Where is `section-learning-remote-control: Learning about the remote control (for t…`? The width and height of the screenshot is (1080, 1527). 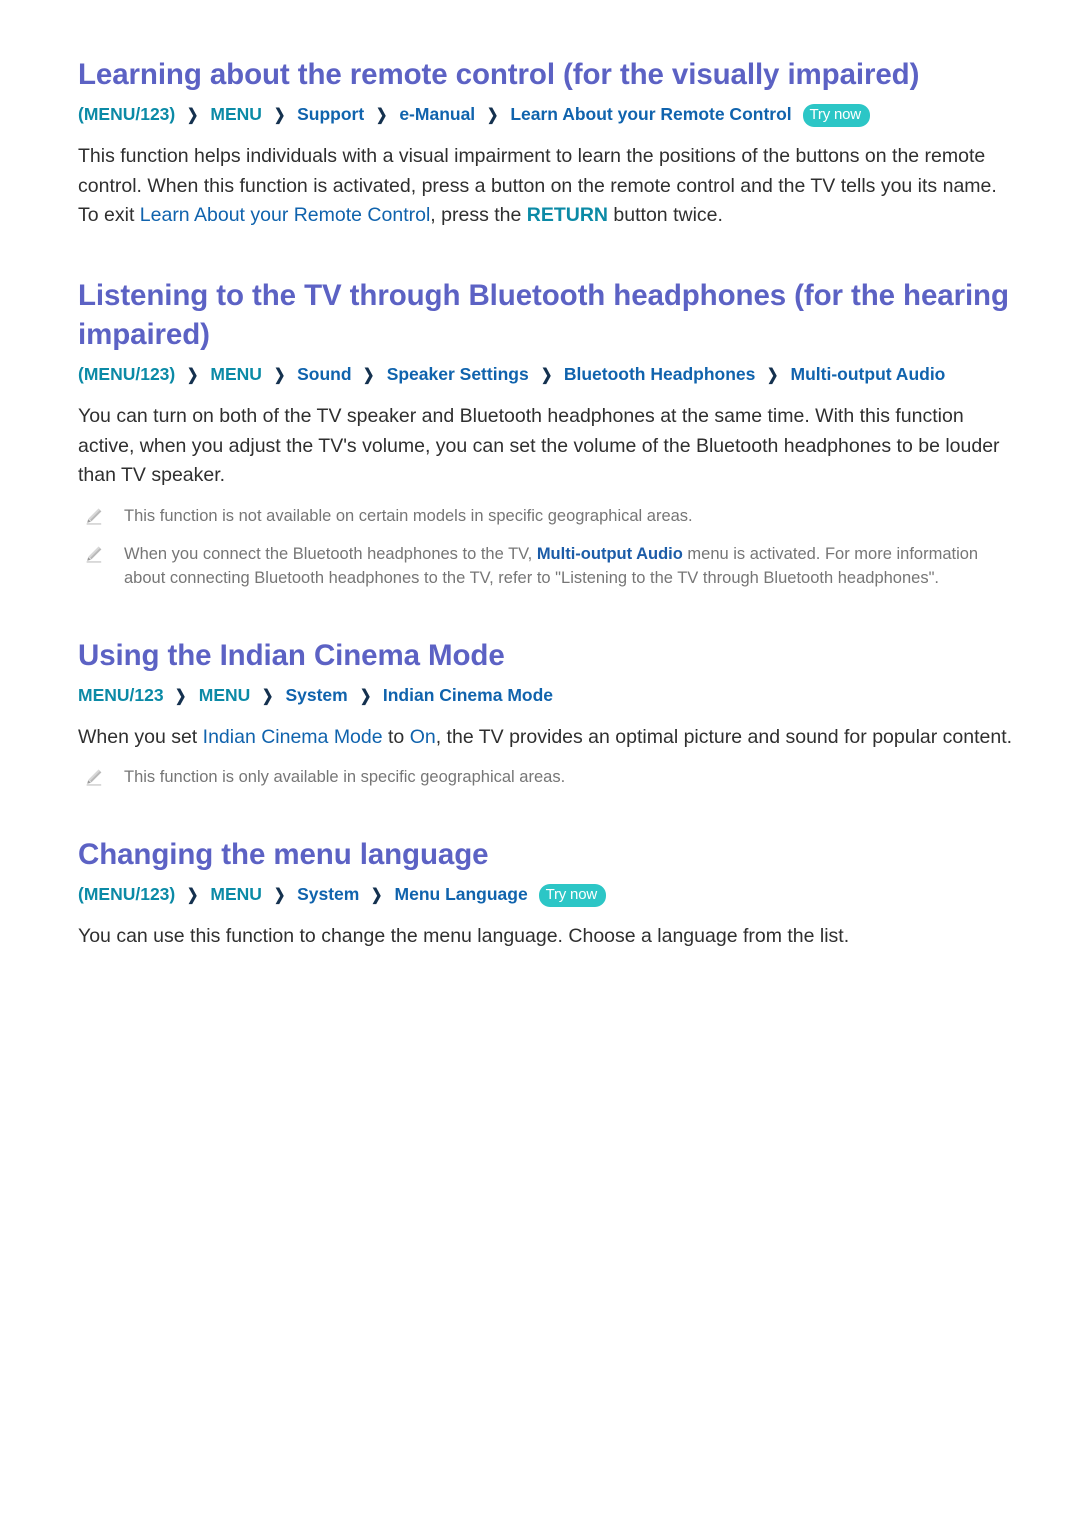 section-learning-remote-control: Learning about the remote control (for t… is located at coordinates (549, 143).